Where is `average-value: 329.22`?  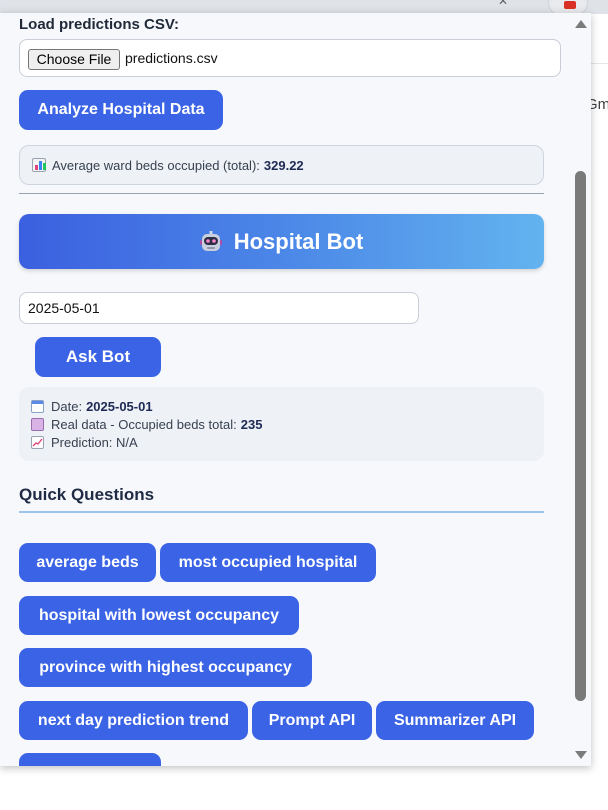 average-value: 329.22 is located at coordinates (283, 165).